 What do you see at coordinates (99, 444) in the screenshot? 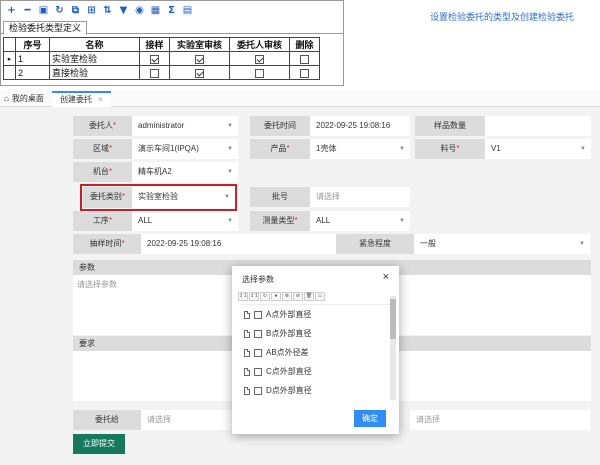
I see `submit-button: 立即提交` at bounding box center [99, 444].